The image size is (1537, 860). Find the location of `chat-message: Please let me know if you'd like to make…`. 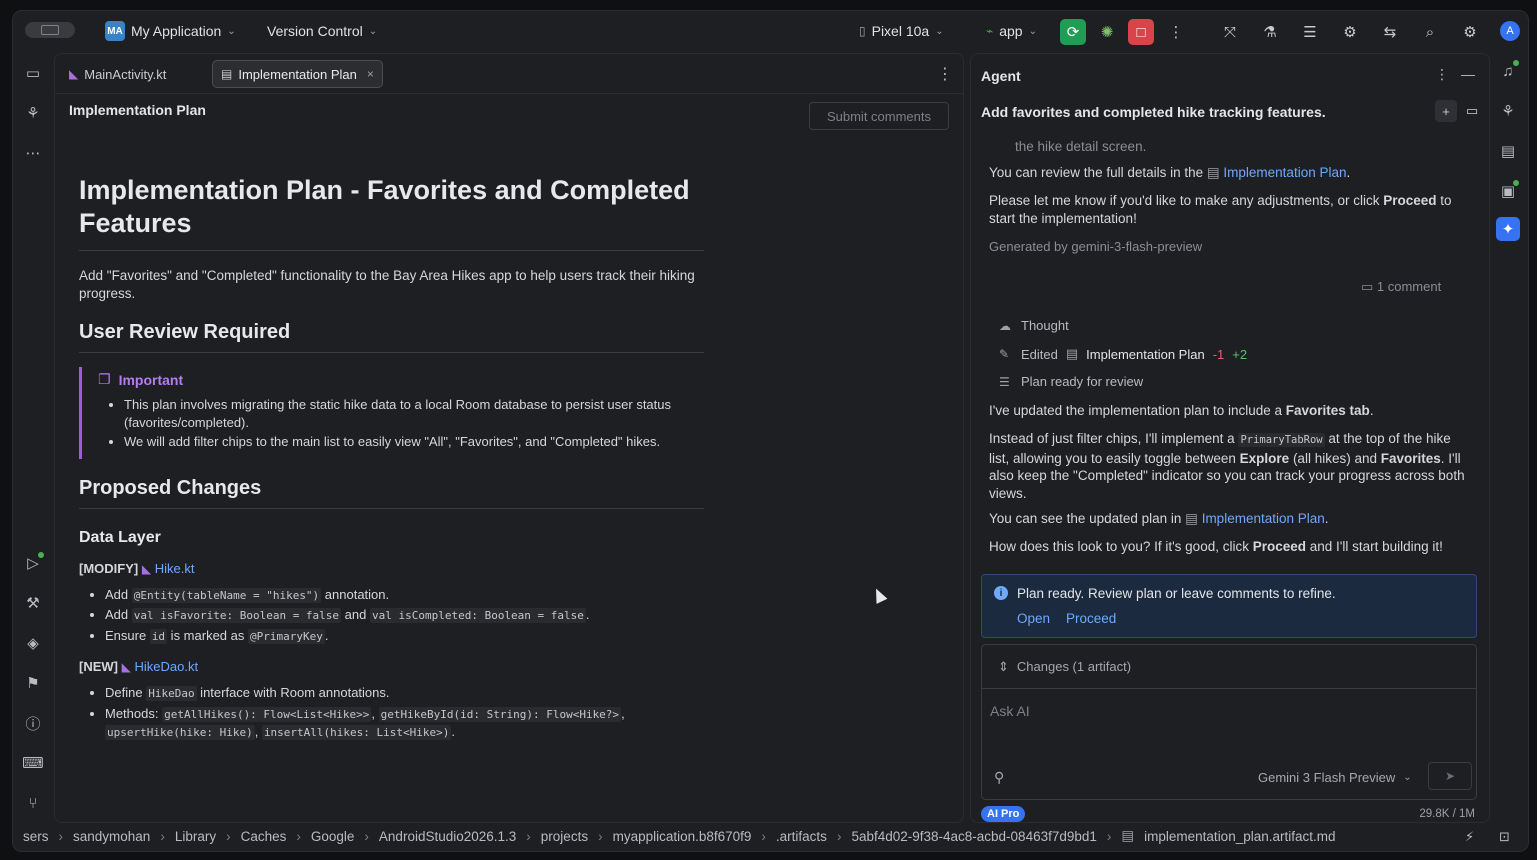

chat-message: Please let me know if you'd like to make… is located at coordinates (1220, 209).